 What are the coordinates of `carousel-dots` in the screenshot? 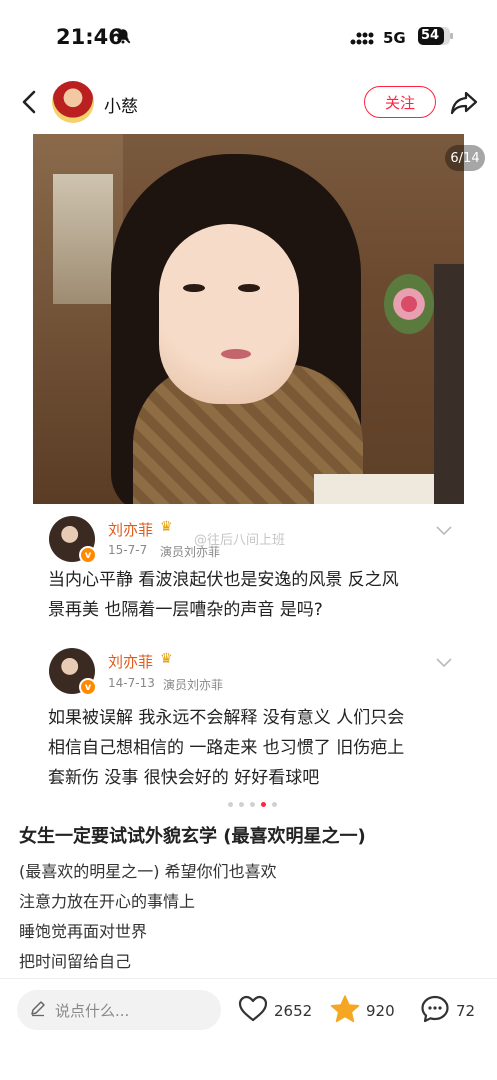 It's located at (252, 804).